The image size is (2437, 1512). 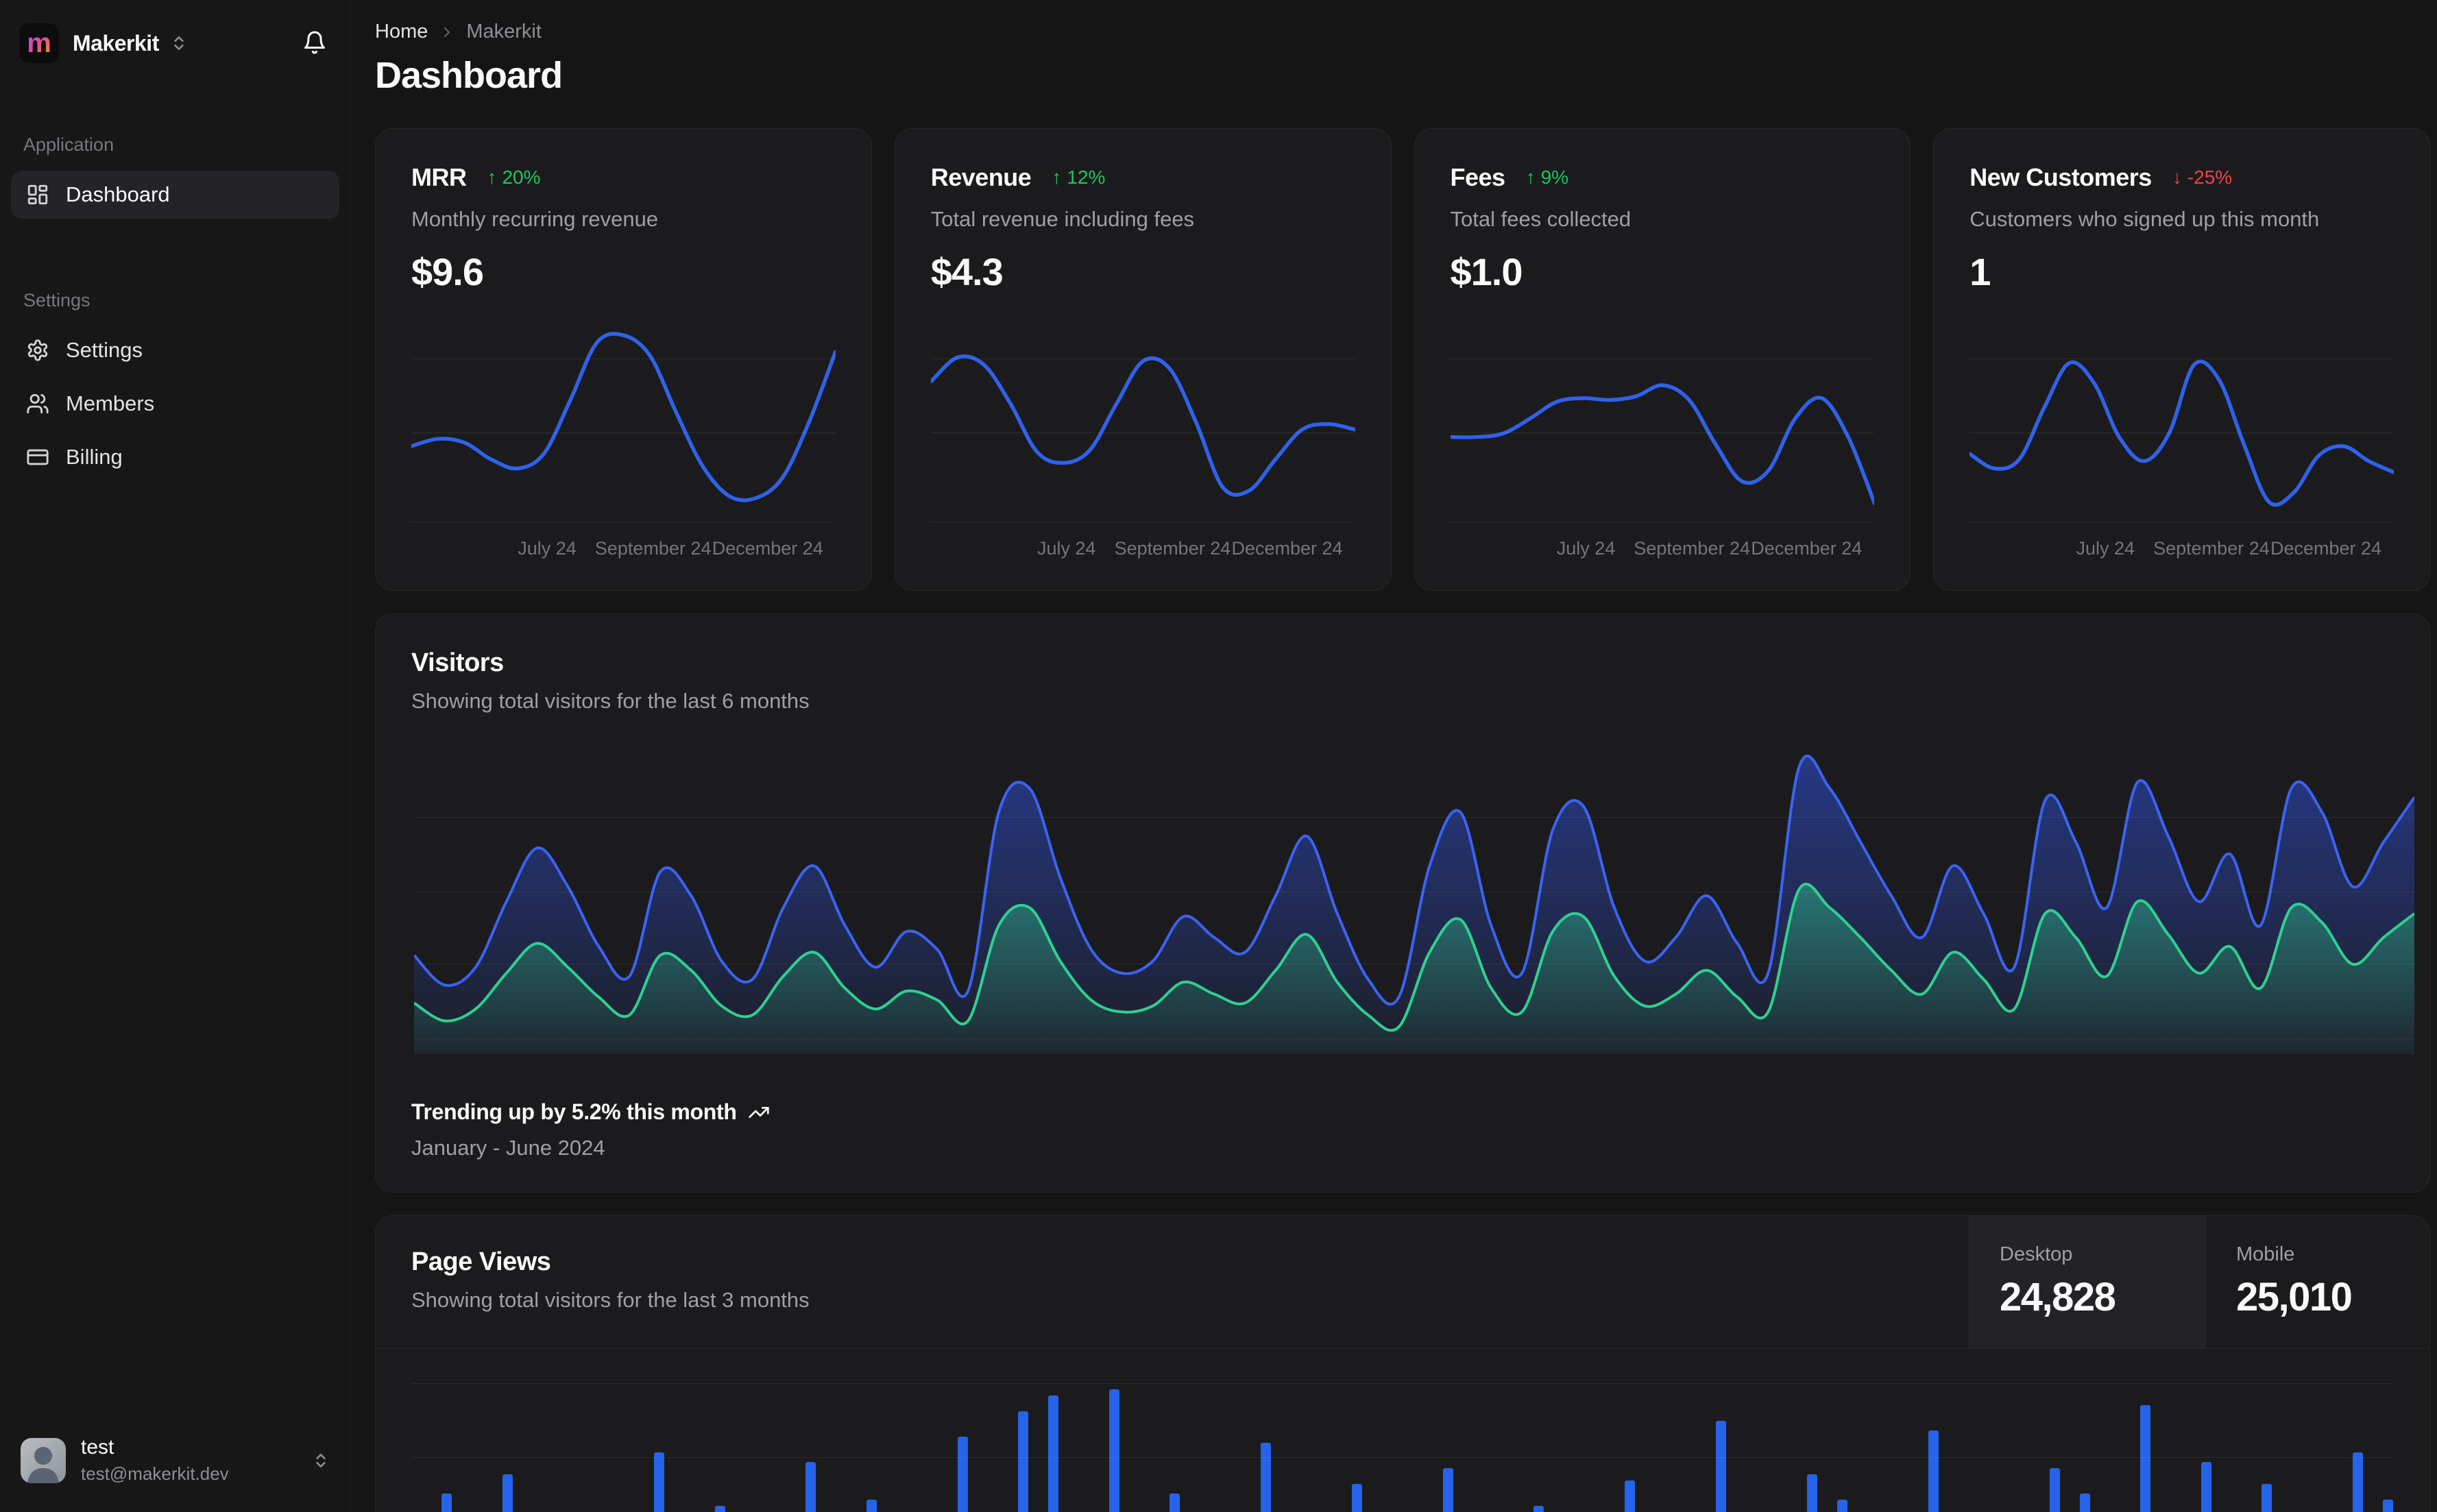 What do you see at coordinates (967, 271) in the screenshot?
I see `stat-value: $4.3` at bounding box center [967, 271].